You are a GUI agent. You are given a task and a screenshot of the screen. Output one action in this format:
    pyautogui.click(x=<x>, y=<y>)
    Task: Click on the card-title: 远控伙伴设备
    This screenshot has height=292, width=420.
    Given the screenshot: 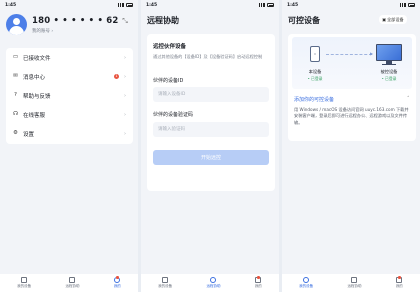 What is the action you would take?
    pyautogui.click(x=170, y=47)
    